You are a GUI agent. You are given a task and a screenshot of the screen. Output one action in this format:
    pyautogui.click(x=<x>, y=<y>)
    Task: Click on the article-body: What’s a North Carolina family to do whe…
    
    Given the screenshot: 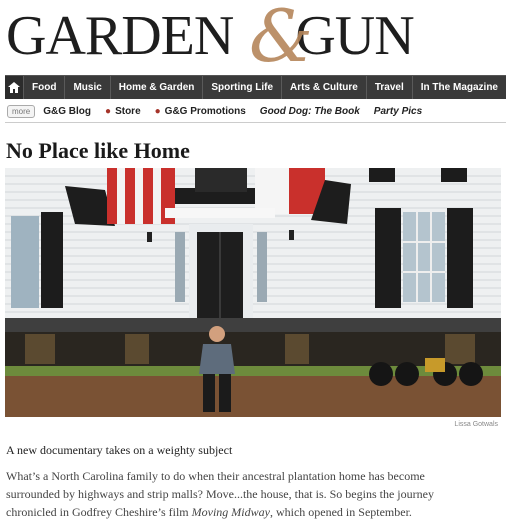 What is the action you would take?
    pyautogui.click(x=254, y=494)
    